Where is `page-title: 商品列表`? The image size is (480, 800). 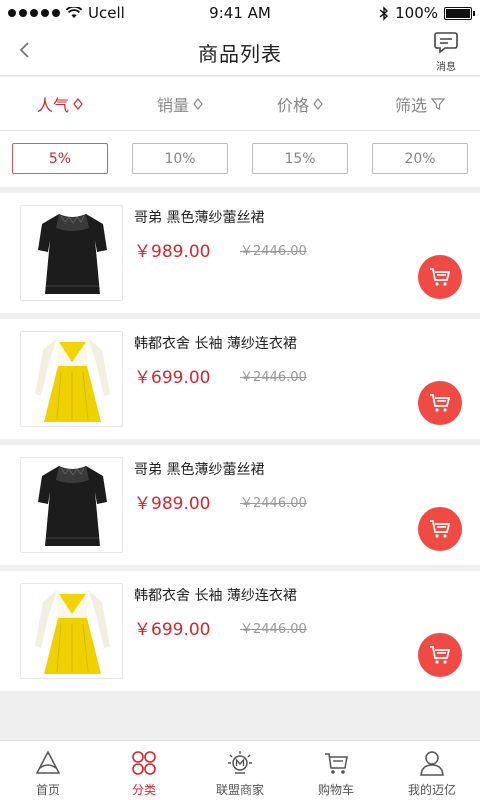
page-title: 商品列表 is located at coordinates (240, 54).